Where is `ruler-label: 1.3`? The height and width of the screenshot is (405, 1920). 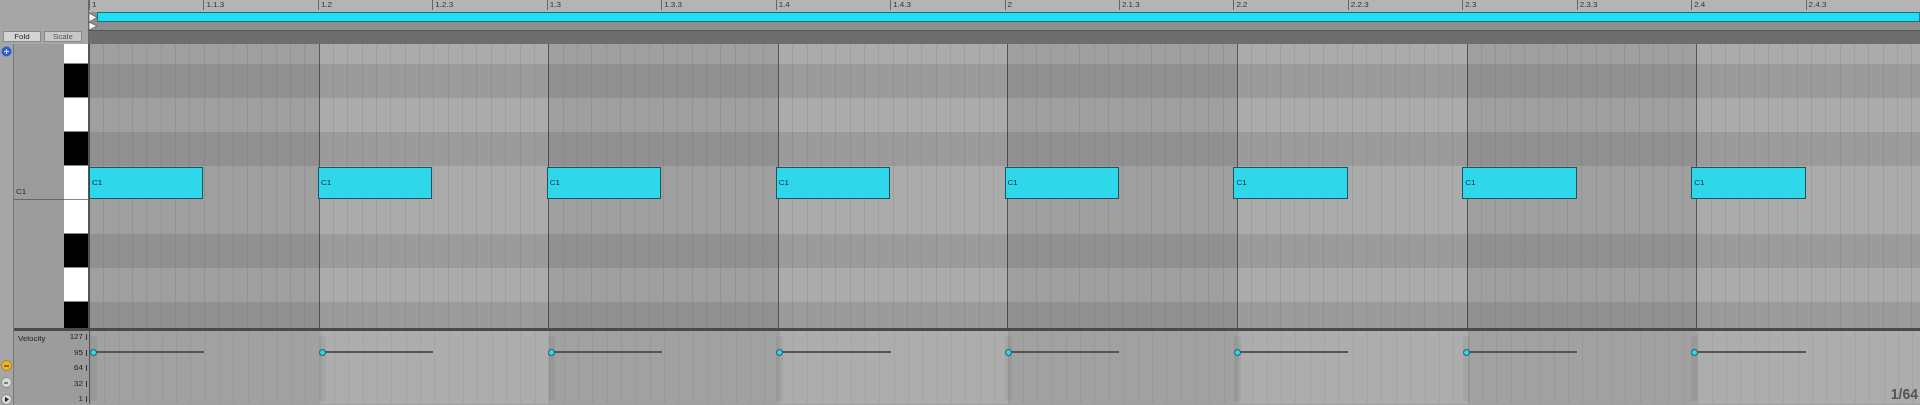 ruler-label: 1.3 is located at coordinates (604, 5).